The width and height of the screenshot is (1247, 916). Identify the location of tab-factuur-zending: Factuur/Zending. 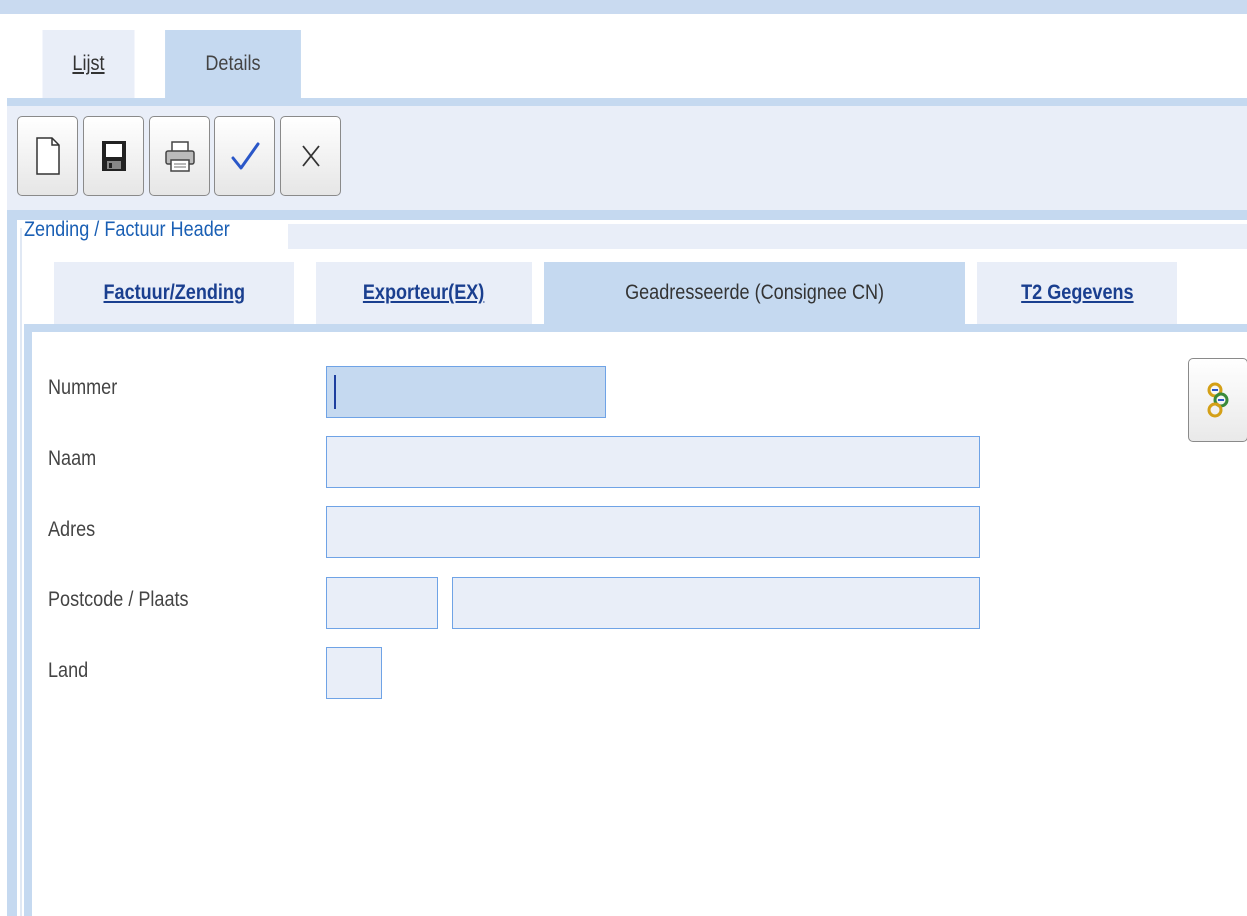
(174, 293).